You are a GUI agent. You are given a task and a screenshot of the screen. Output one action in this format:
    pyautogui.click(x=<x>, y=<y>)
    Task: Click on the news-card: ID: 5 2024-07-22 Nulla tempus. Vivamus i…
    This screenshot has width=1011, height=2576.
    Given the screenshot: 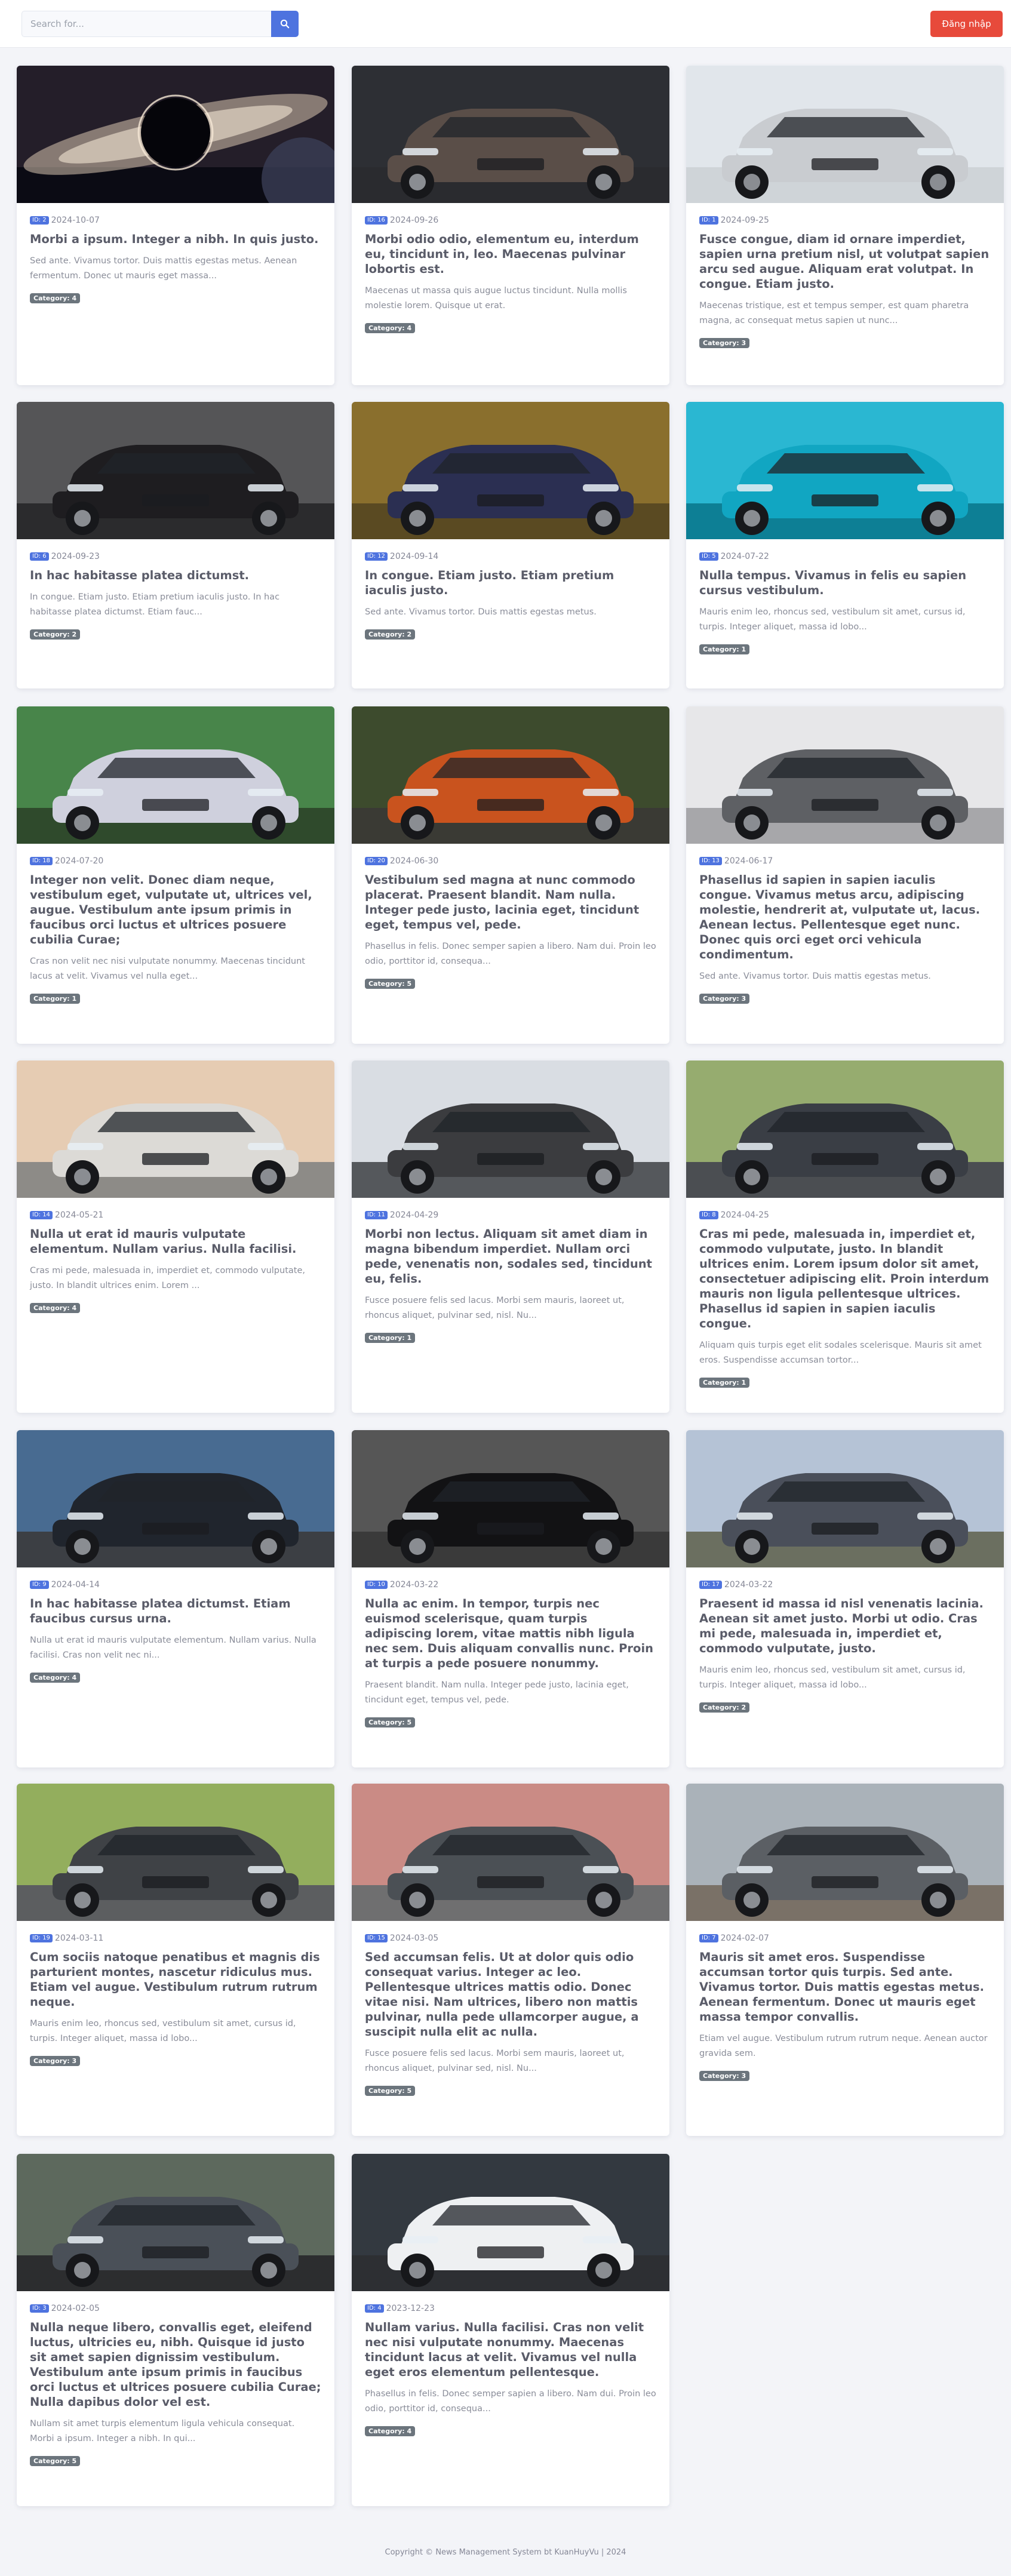 What is the action you would take?
    pyautogui.click(x=845, y=545)
    